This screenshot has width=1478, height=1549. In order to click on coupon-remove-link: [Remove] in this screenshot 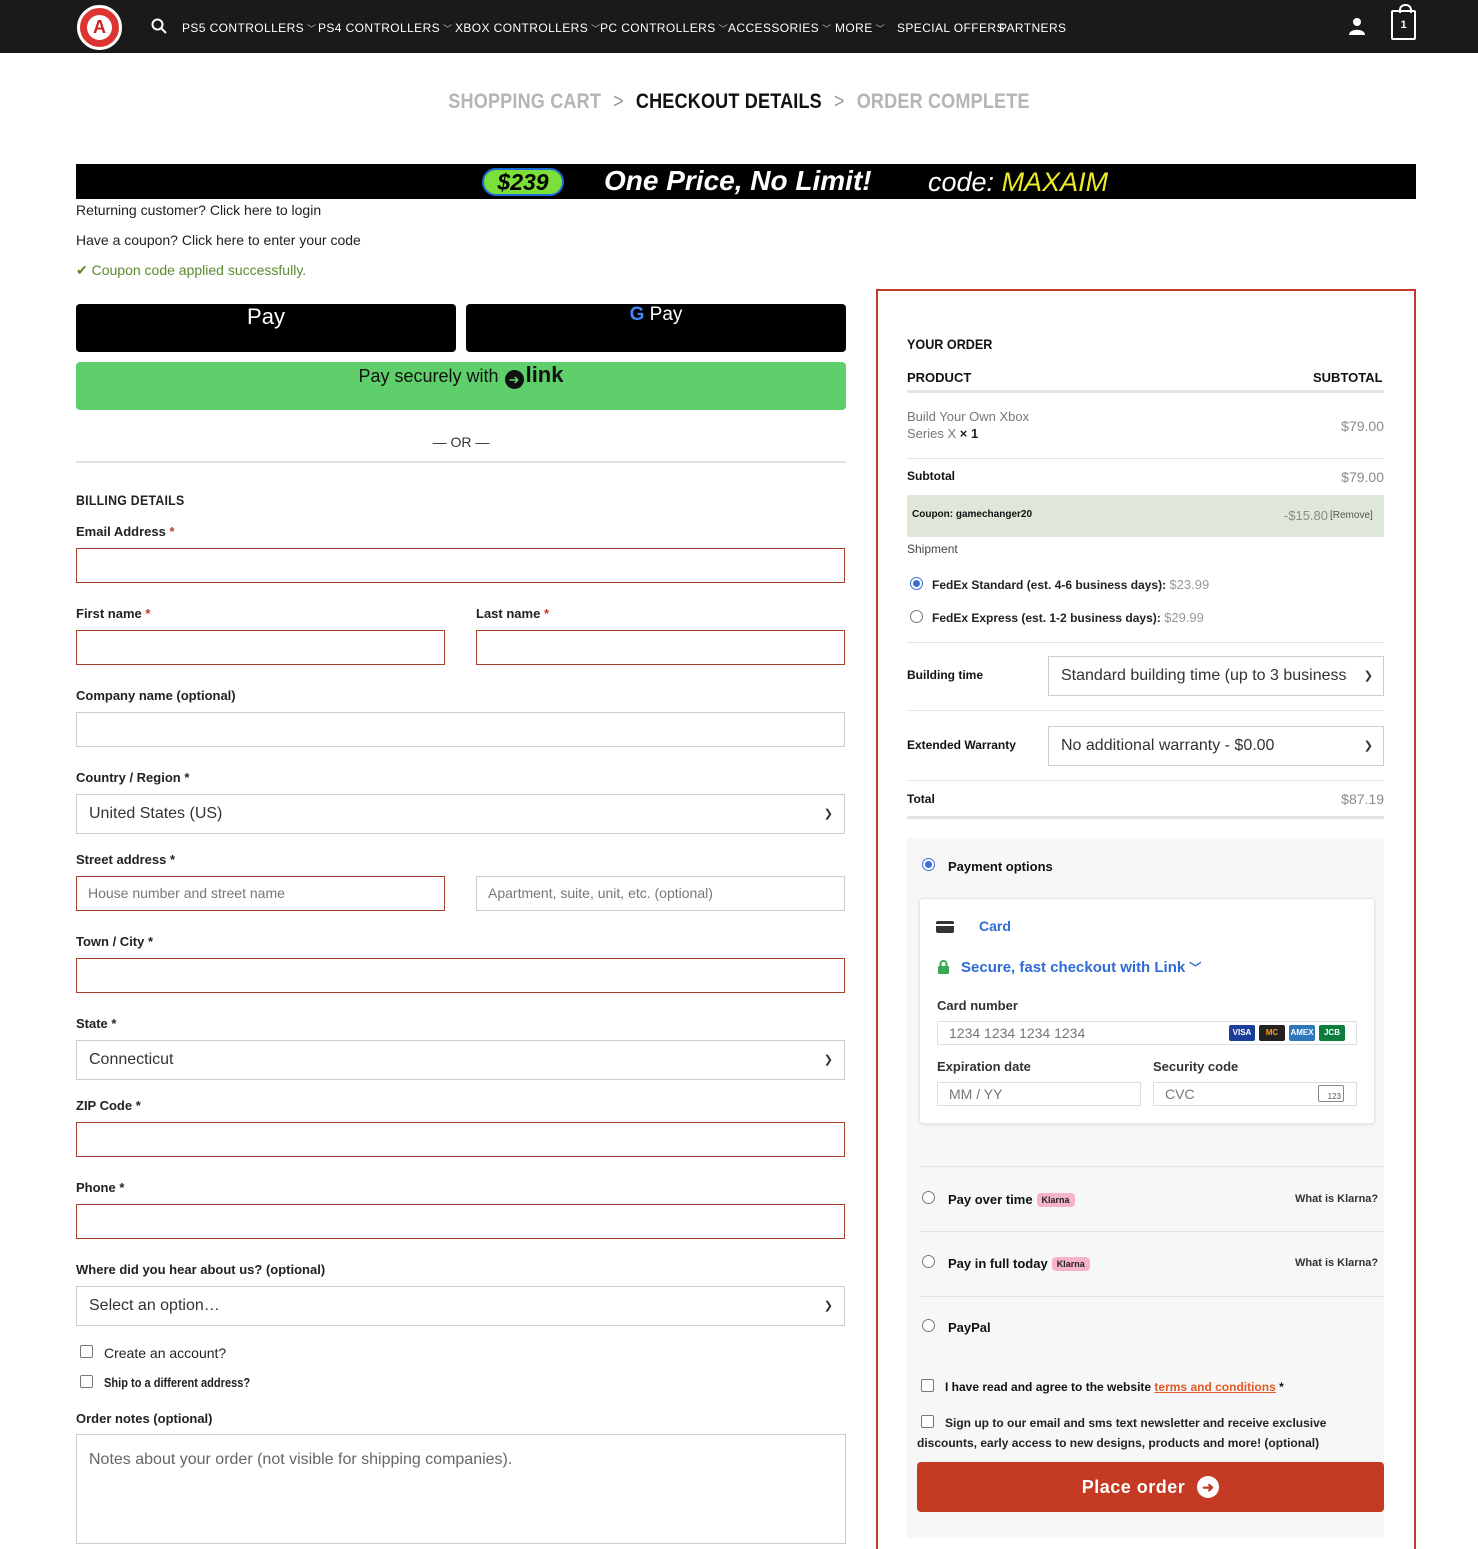, I will do `click(1351, 515)`.